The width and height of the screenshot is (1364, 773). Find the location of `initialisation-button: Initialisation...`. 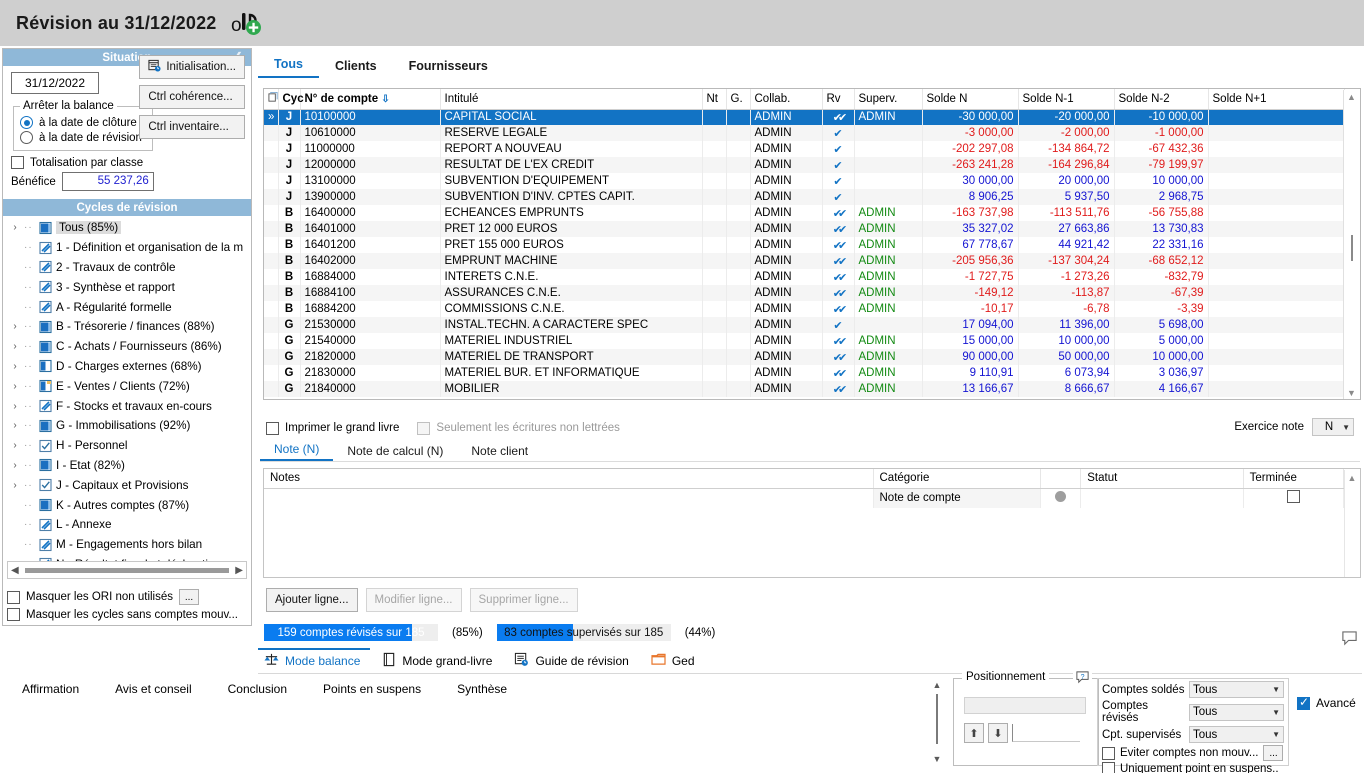

initialisation-button: Initialisation... is located at coordinates (192, 67).